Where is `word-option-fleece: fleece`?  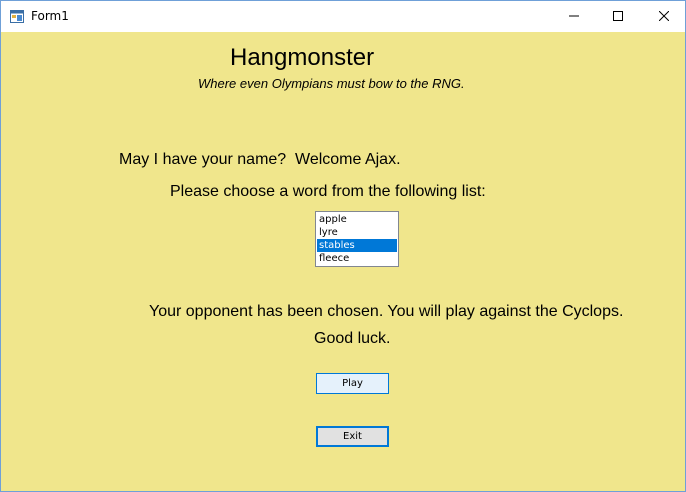
word-option-fleece: fleece is located at coordinates (357, 258).